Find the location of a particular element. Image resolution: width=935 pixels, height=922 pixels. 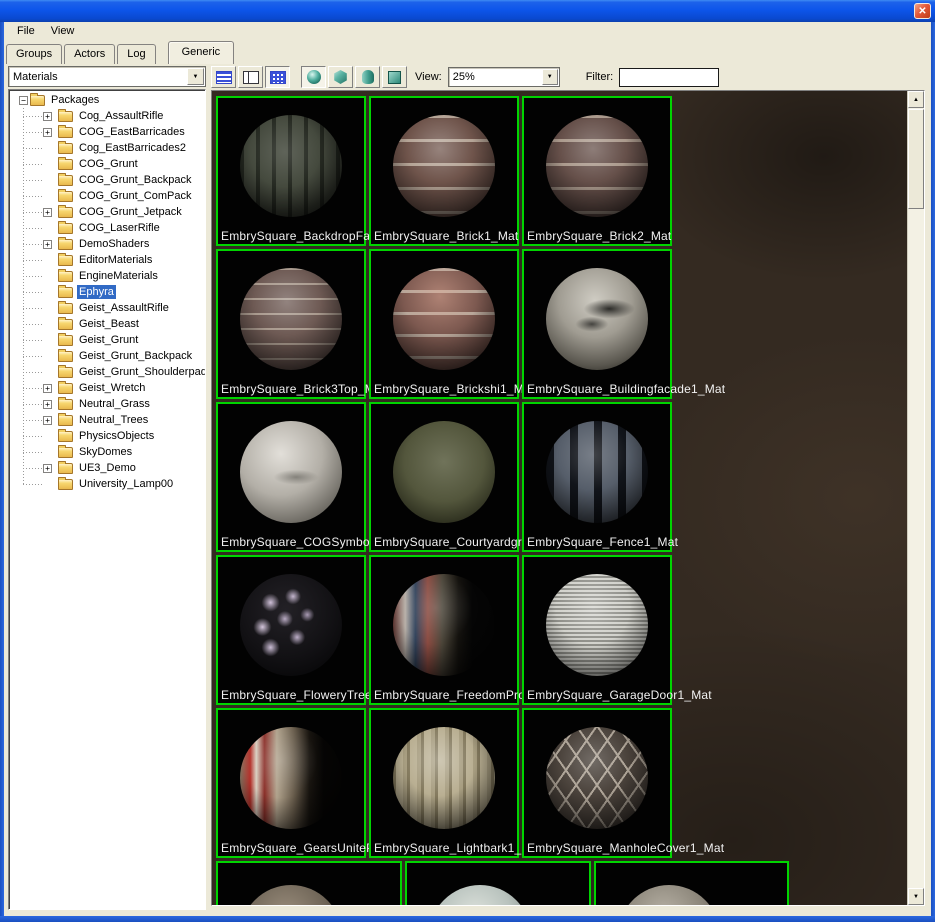

tree-item-COG_Grunt: COG_Grunt is located at coordinates (107, 164).